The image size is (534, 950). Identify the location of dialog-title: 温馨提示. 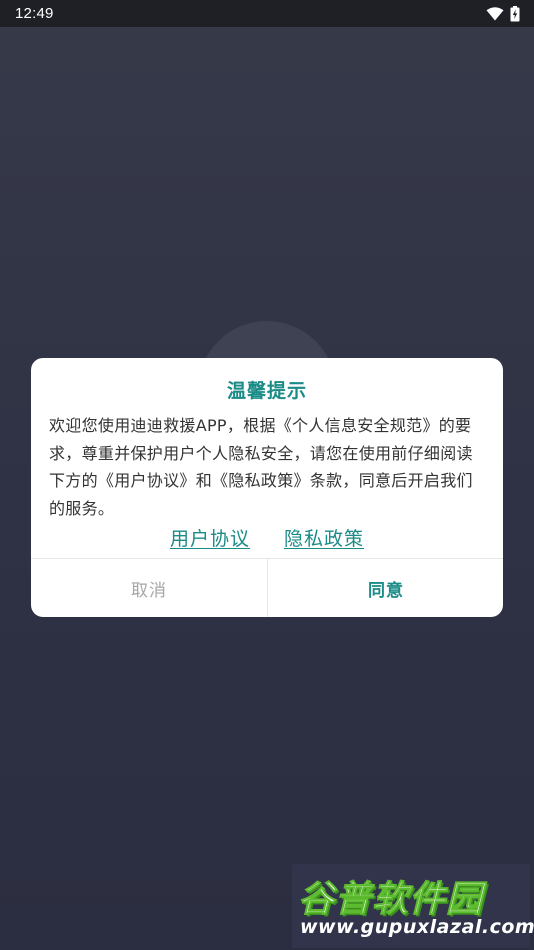
(266, 391).